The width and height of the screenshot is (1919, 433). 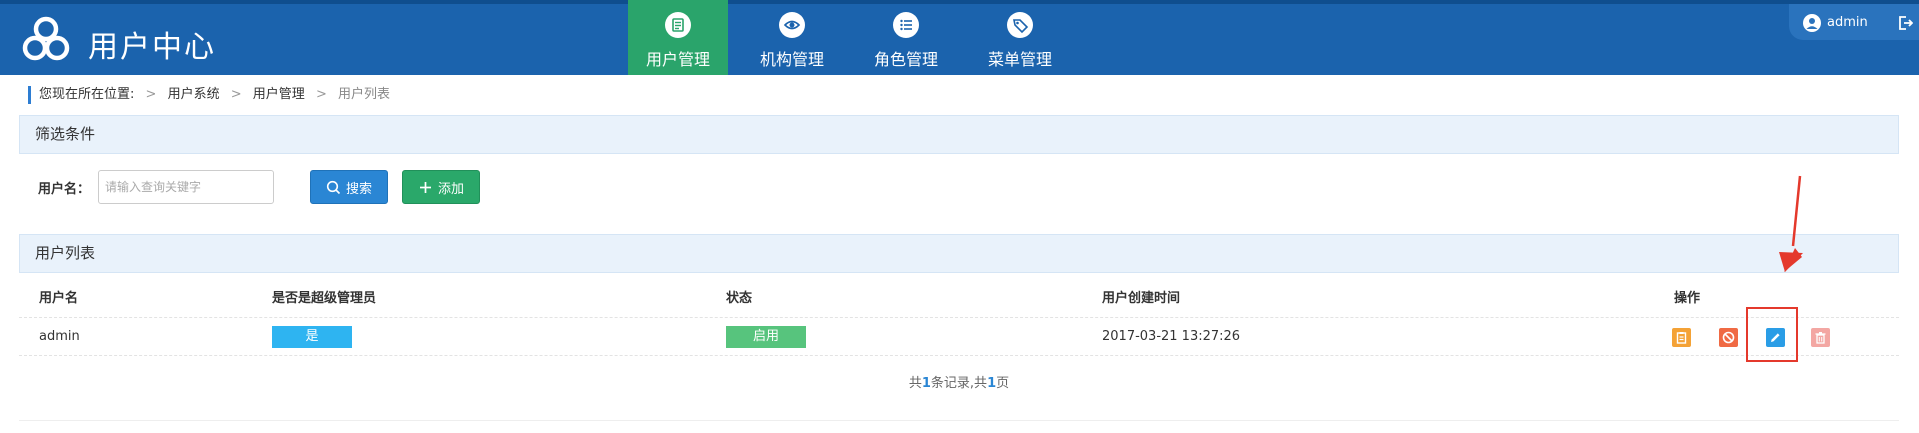 I want to click on nav-label: 角色管理, so click(x=905, y=59).